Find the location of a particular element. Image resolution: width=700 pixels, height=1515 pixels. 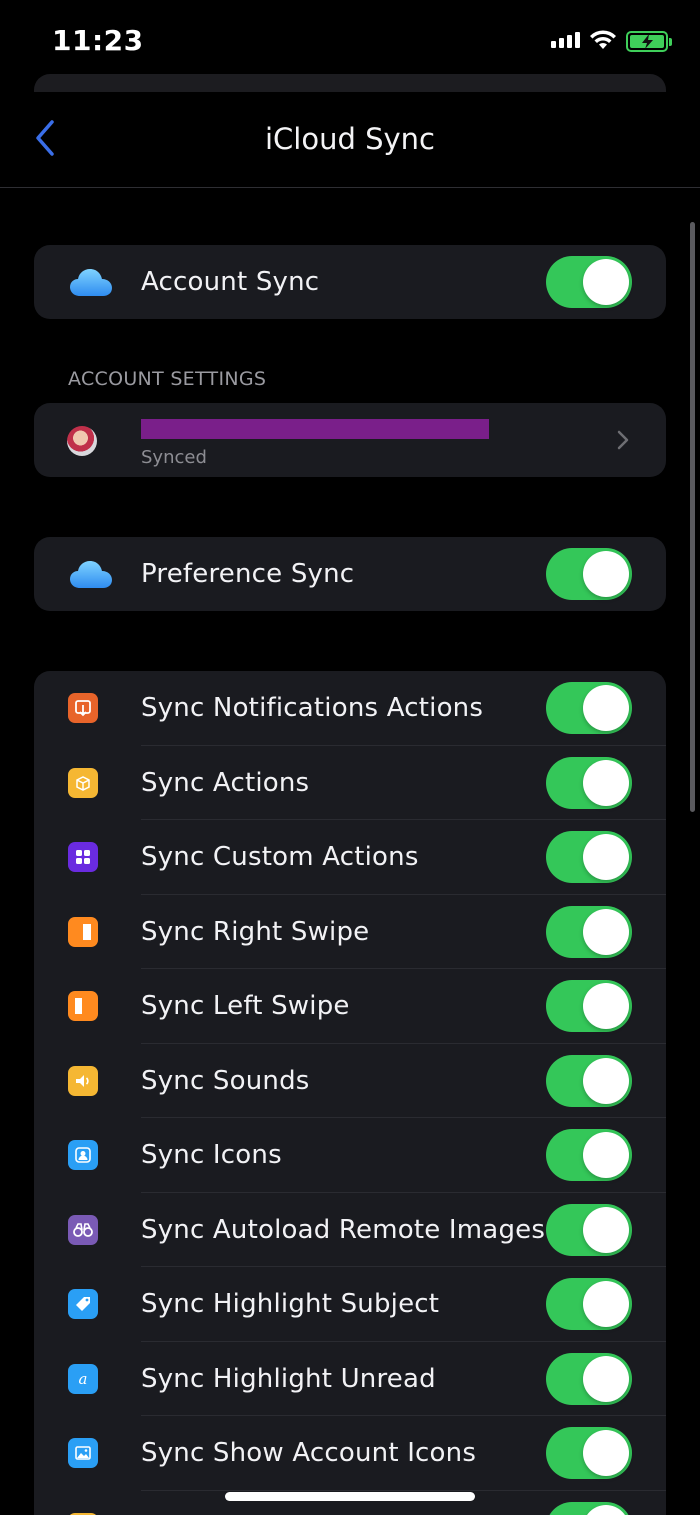

sync-sounds-row: Sync Sounds is located at coordinates (350, 1081).